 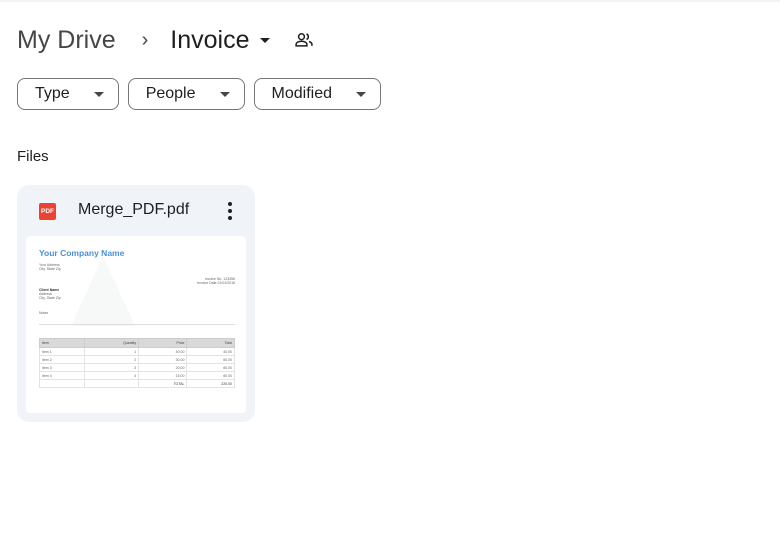 What do you see at coordinates (33, 156) in the screenshot?
I see `section-title: Files` at bounding box center [33, 156].